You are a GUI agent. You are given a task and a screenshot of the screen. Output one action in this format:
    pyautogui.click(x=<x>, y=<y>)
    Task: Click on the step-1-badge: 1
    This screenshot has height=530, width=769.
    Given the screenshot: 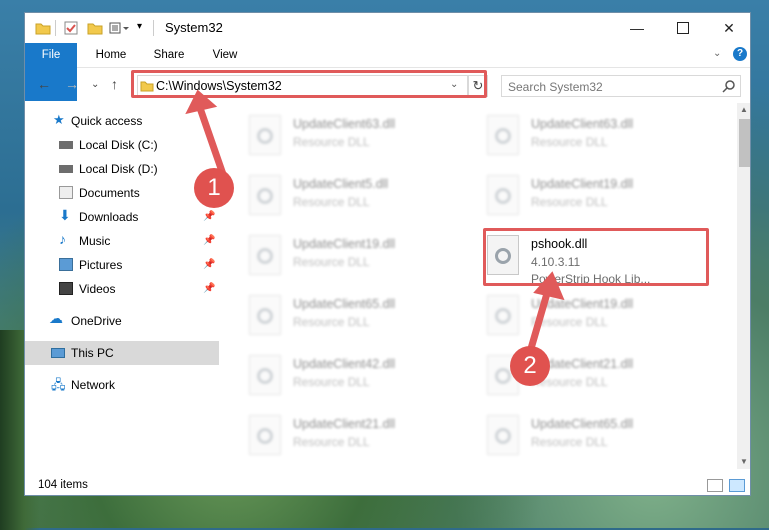 What is the action you would take?
    pyautogui.click(x=214, y=188)
    